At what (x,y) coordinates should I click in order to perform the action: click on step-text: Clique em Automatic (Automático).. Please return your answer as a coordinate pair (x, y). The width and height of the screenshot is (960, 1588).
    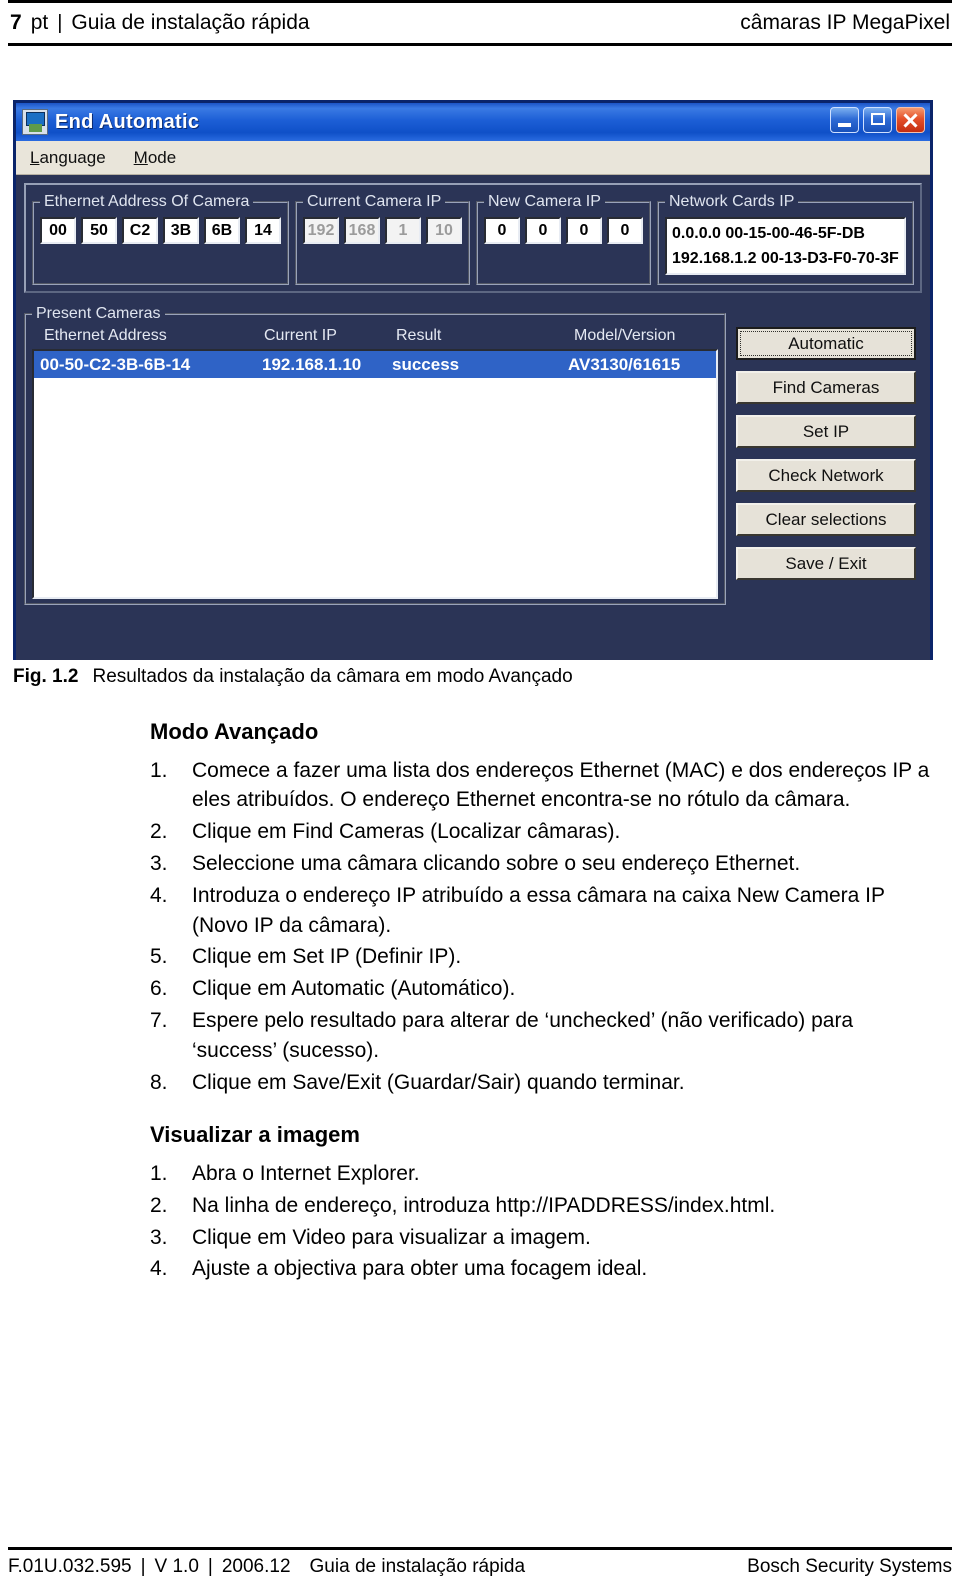
    Looking at the image, I should click on (354, 989).